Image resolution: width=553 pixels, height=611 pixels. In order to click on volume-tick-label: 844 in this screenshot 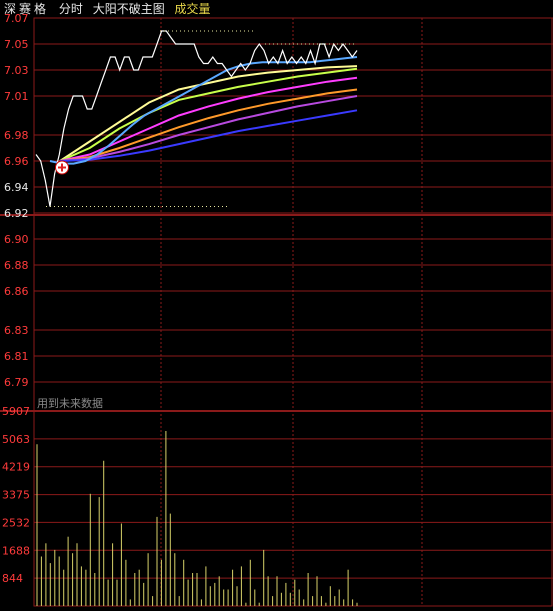, I will do `click(12, 578)`.